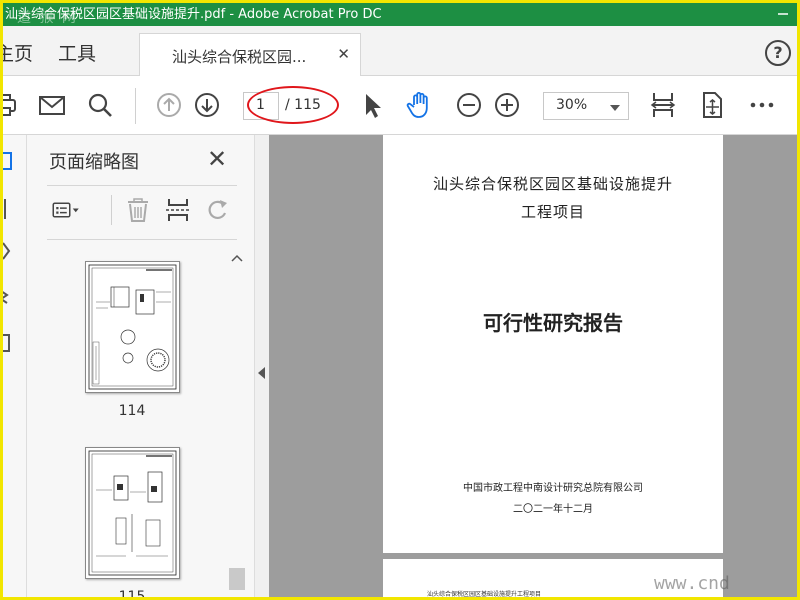 The width and height of the screenshot is (800, 600). What do you see at coordinates (178, 210) in the screenshot?
I see `extract-page-icon` at bounding box center [178, 210].